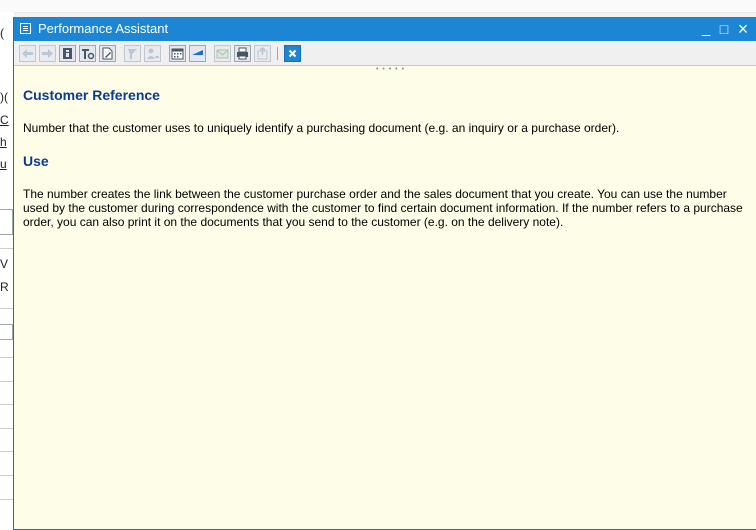 This screenshot has height=530, width=756. I want to click on back-button, so click(27, 53).